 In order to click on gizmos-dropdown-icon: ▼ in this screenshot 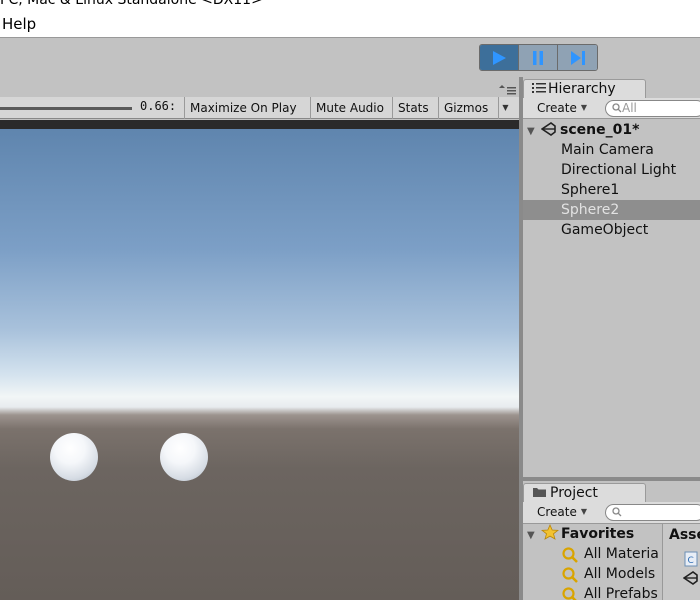, I will do `click(505, 108)`.